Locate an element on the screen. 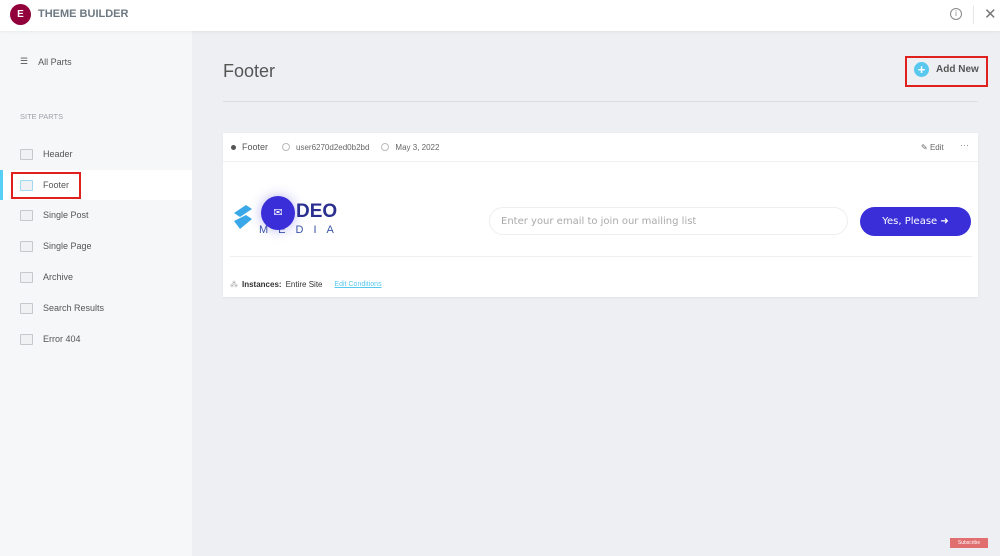 The width and height of the screenshot is (1000, 556). instances-row: ⁂ Instances: Entire Site Edit Conditions is located at coordinates (306, 284).